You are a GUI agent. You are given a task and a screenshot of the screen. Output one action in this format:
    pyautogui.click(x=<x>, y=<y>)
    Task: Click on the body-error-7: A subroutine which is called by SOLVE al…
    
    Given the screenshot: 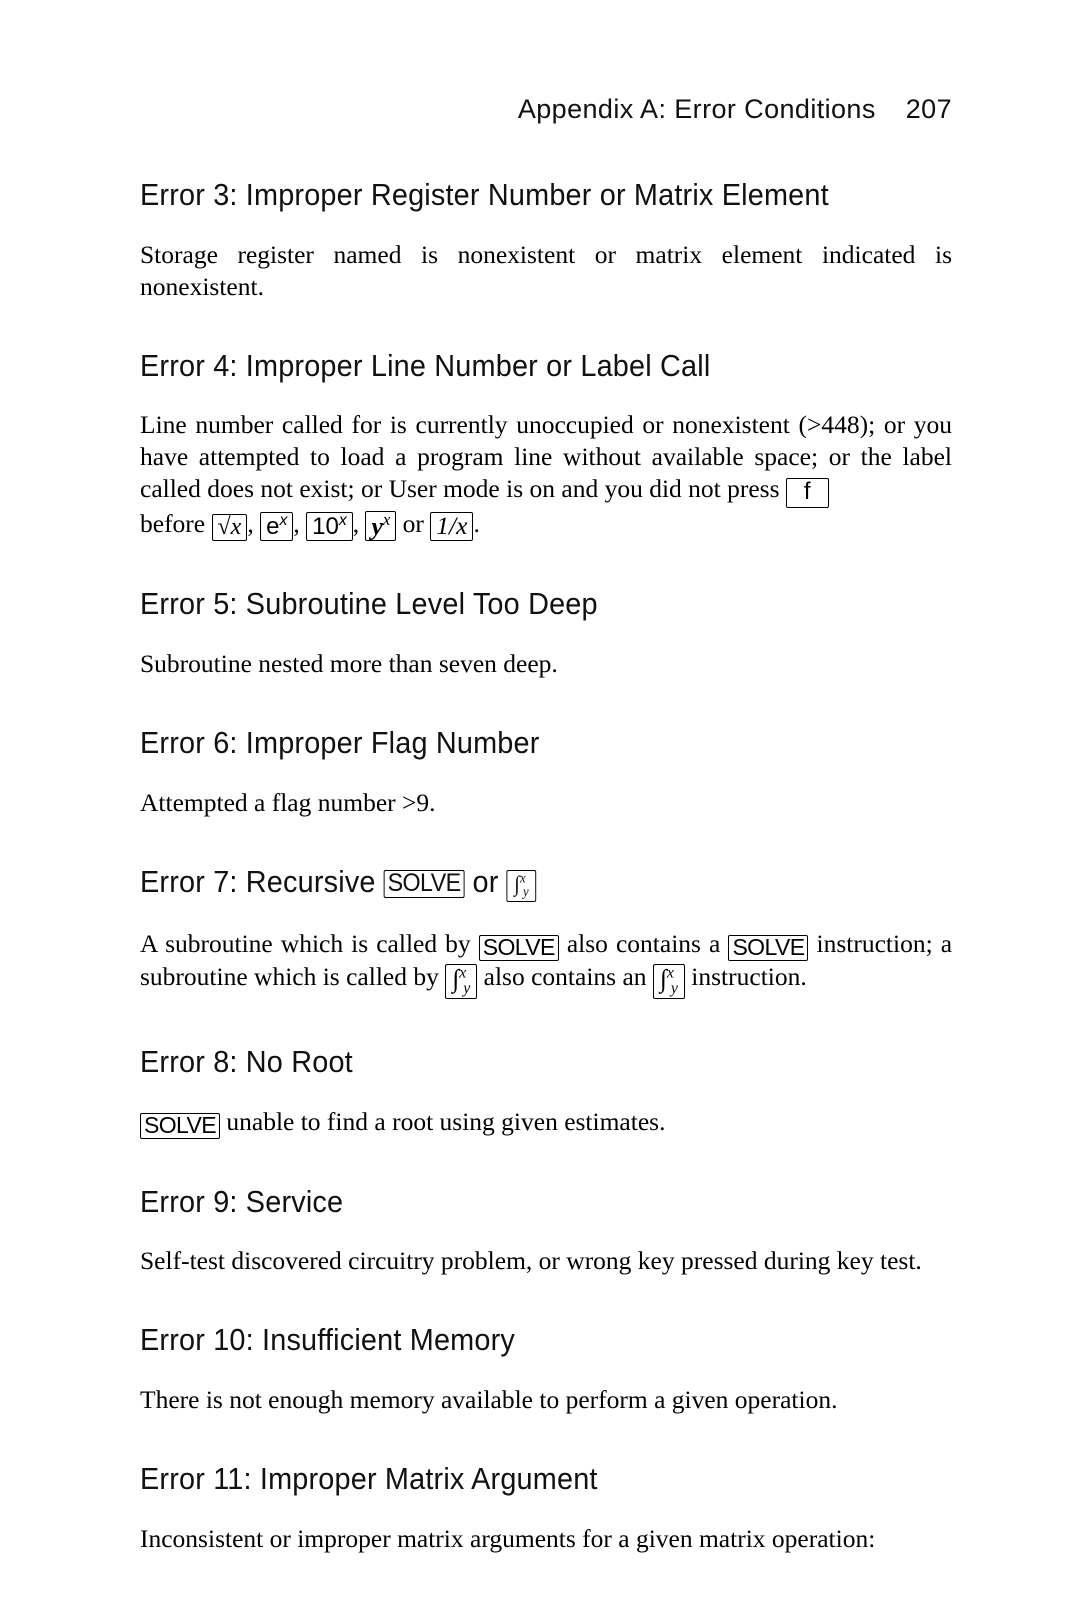 What is the action you would take?
    pyautogui.click(x=546, y=963)
    